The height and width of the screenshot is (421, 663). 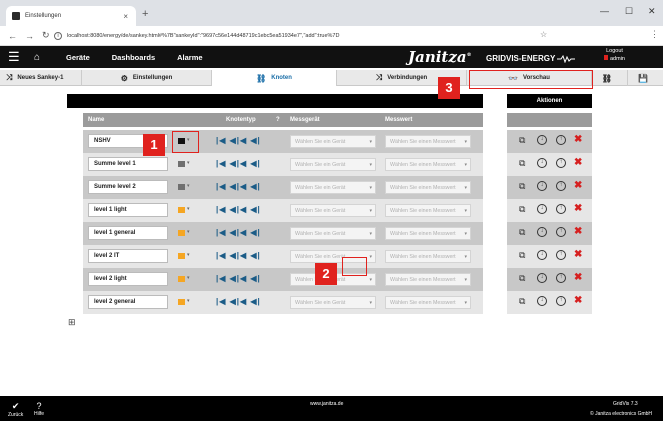 I want to click on footer-website: www.janitza.de, so click(x=326, y=404).